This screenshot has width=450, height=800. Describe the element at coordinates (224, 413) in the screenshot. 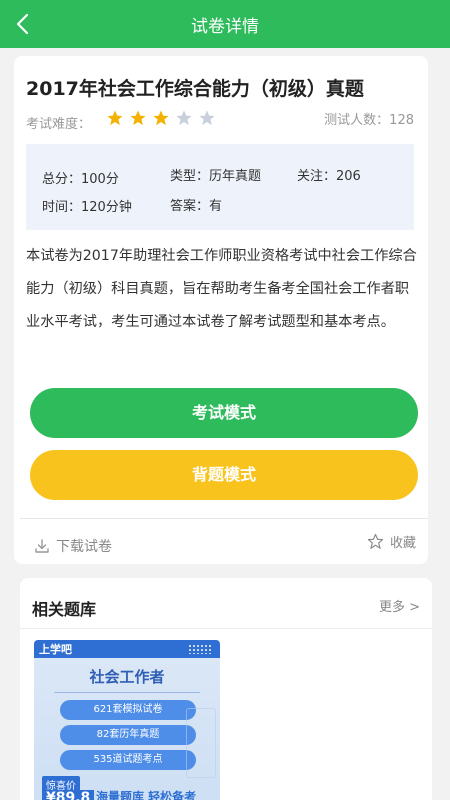

I see `exam-mode-button: 考试模式` at that location.